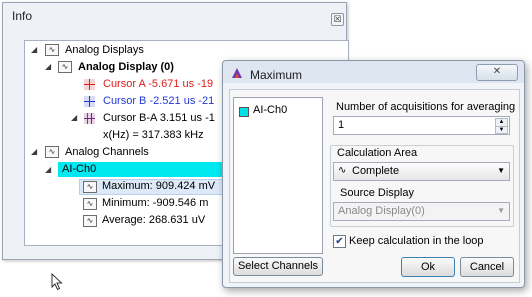 The width and height of the screenshot is (532, 297). I want to click on source-display-select: Analog Display(0) ▼, so click(421, 211).